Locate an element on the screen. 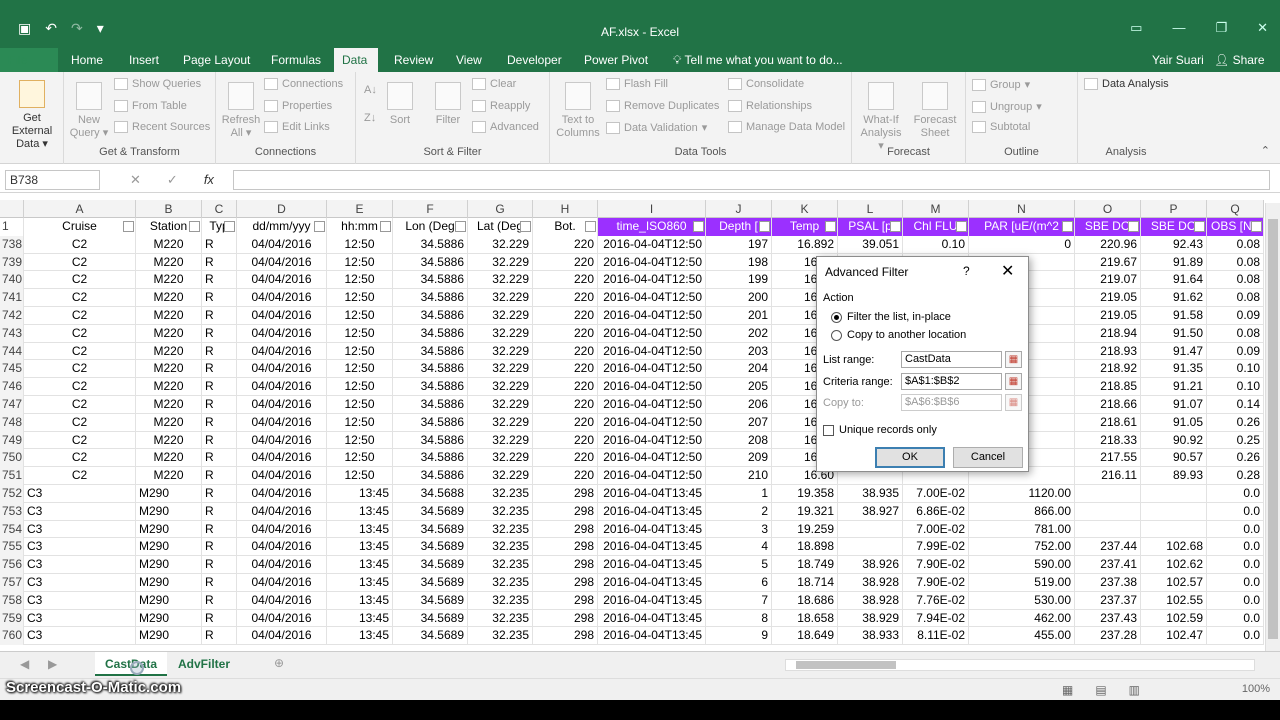 Image resolution: width=1280 pixels, height=720 pixels. table-cell: 7.99E-02 is located at coordinates (936, 547).